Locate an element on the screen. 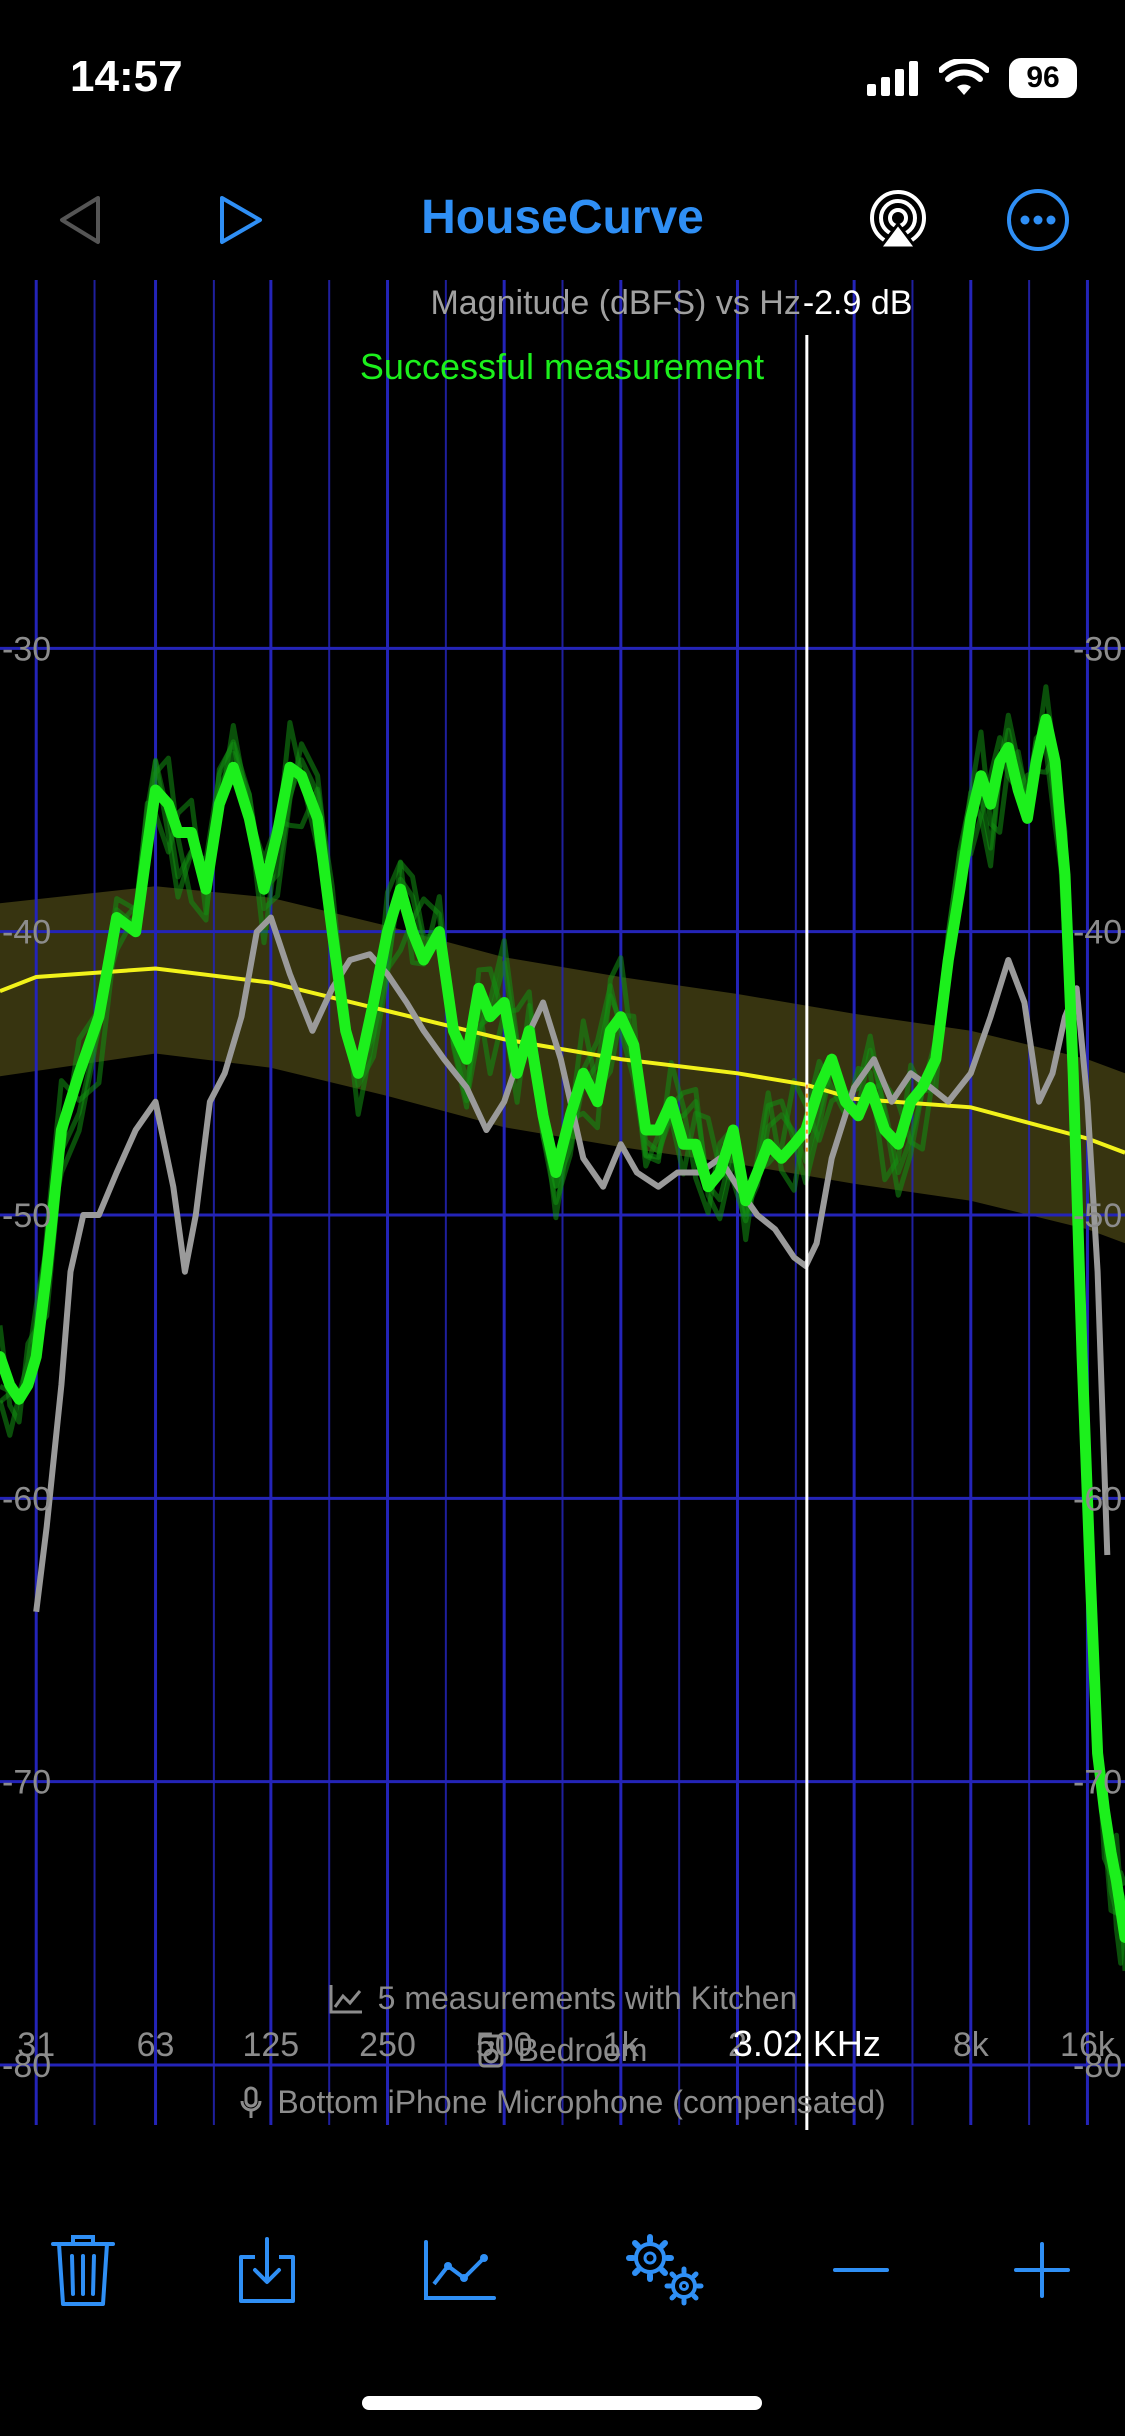 The image size is (1125, 2436). airplay-icon is located at coordinates (898, 220).